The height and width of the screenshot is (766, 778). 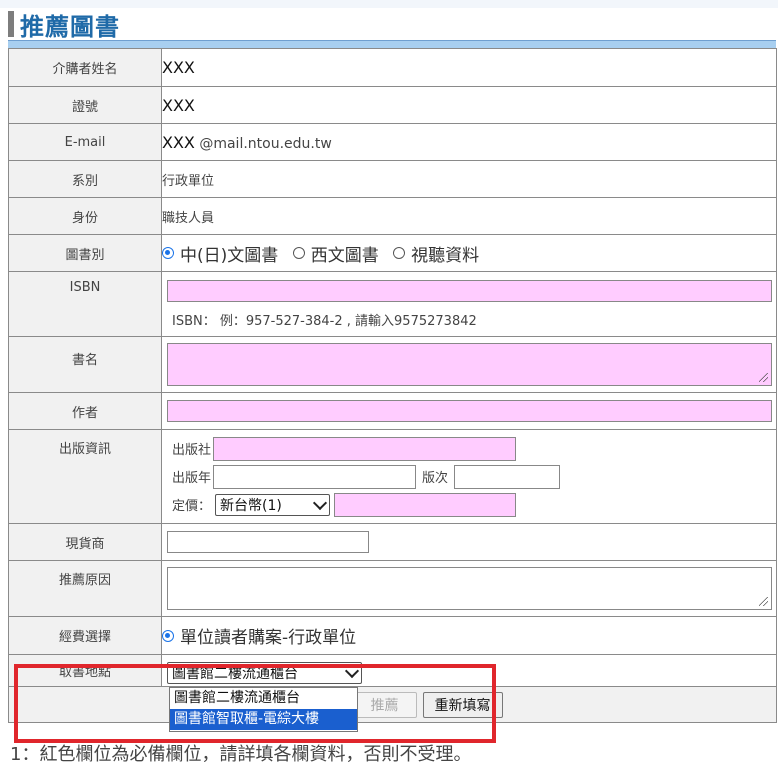 I want to click on radio-funding, so click(x=168, y=635).